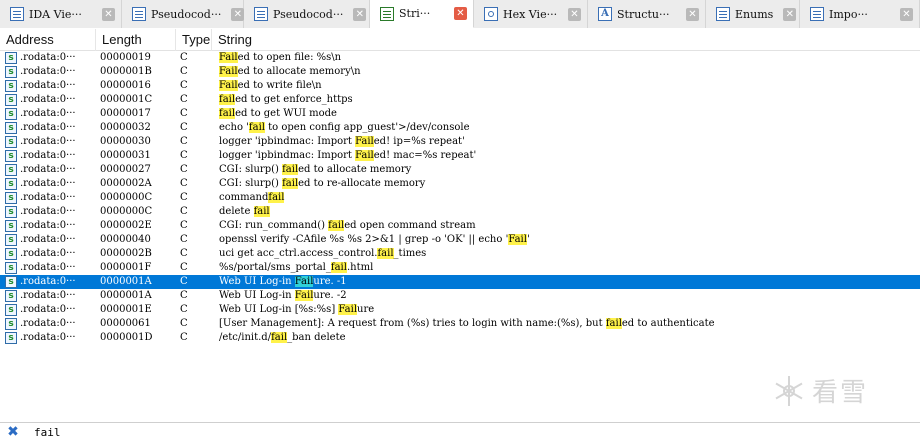  What do you see at coordinates (460, 212) in the screenshot?
I see `table-row: s .rodata:0··· 0000000C Cdelete fail` at bounding box center [460, 212].